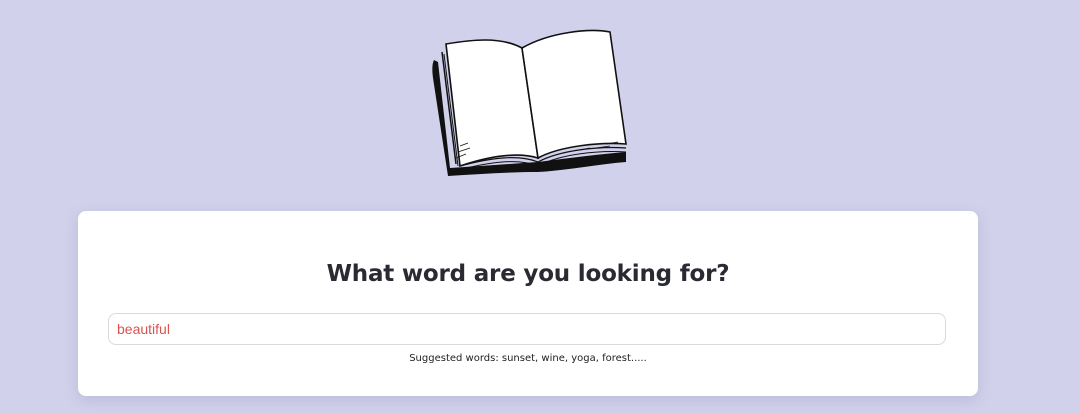 The width and height of the screenshot is (1080, 414). What do you see at coordinates (527, 329) in the screenshot?
I see `search-input` at bounding box center [527, 329].